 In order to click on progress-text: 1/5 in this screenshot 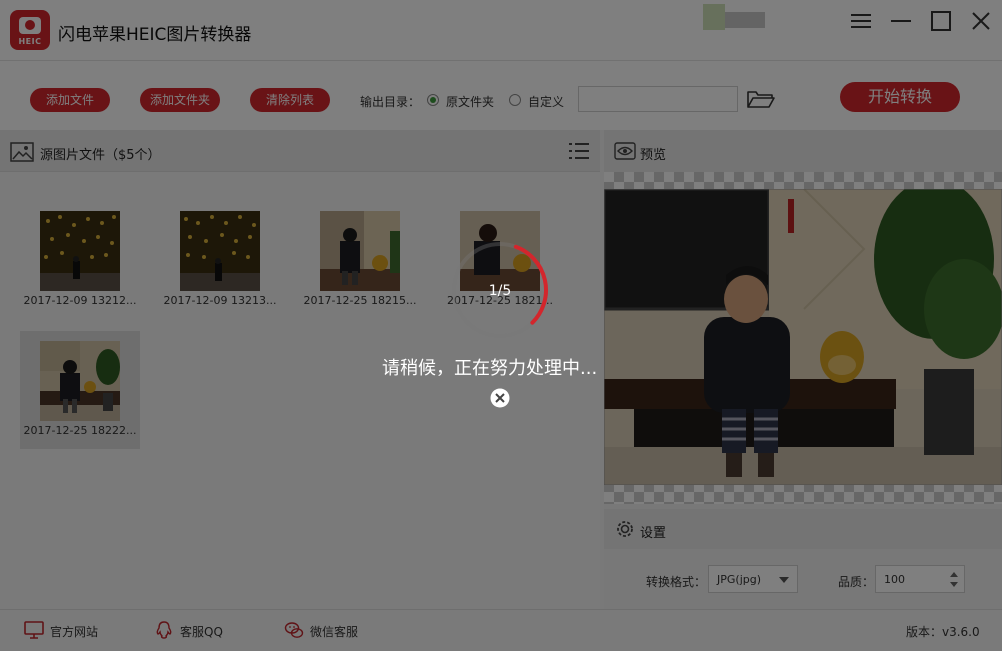, I will do `click(500, 291)`.